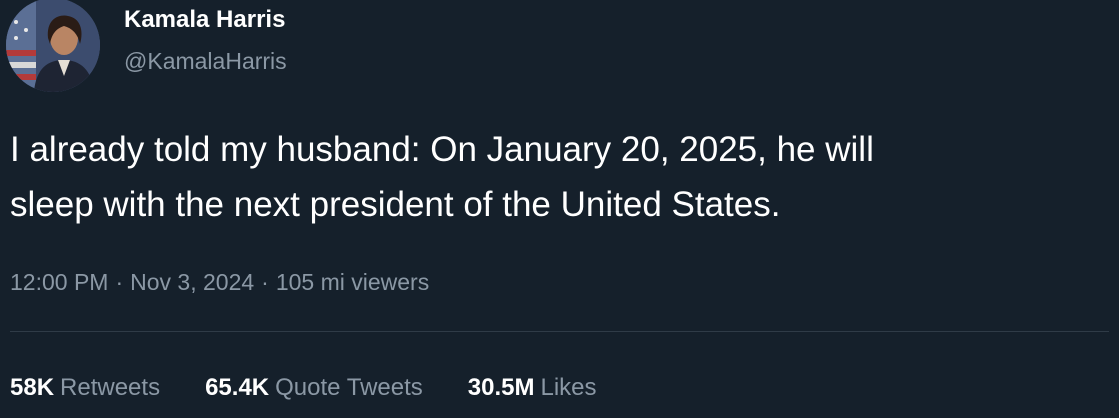 The height and width of the screenshot is (418, 1119). I want to click on tweet-time: 12:00 PM, so click(59, 282).